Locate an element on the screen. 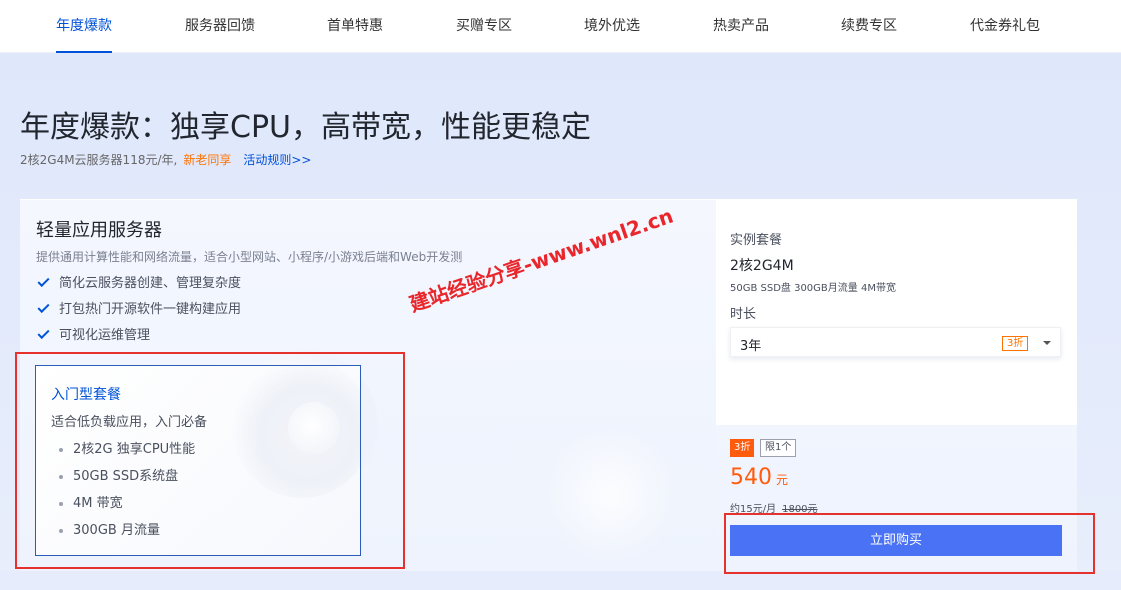 Image resolution: width=1121 pixels, height=590 pixels. tab-annual-hot: 年度爆款 is located at coordinates (84, 26).